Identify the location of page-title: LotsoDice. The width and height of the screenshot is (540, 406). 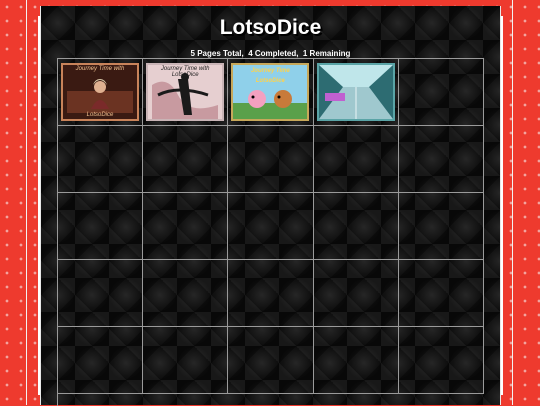
(270, 27).